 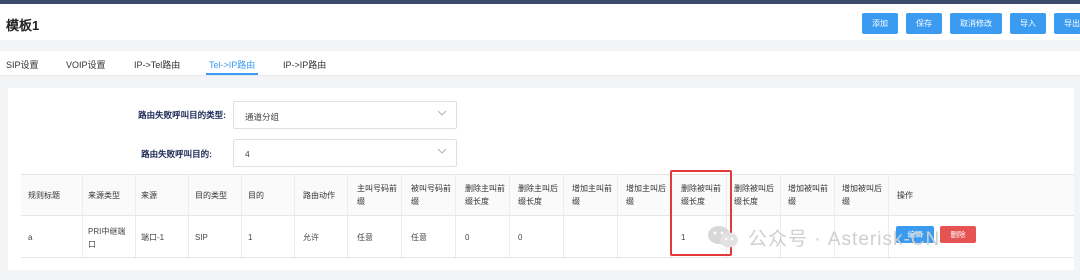 What do you see at coordinates (924, 23) in the screenshot?
I see `save-button: 保存` at bounding box center [924, 23].